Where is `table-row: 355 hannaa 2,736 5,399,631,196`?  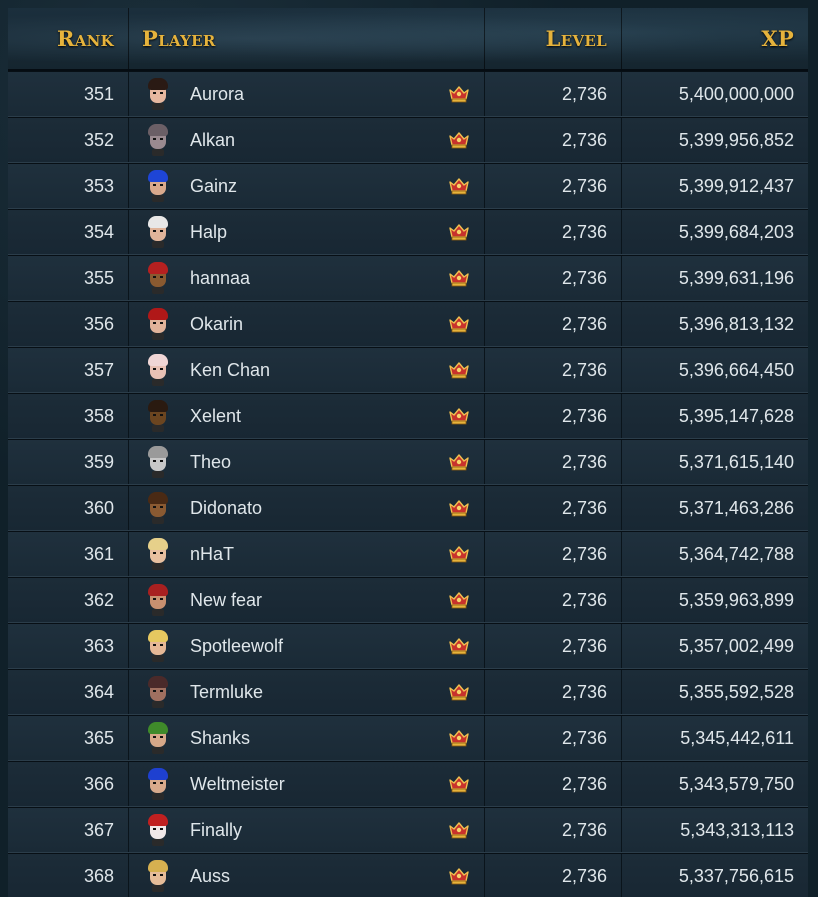 table-row: 355 hannaa 2,736 5,399,631,196 is located at coordinates (408, 278).